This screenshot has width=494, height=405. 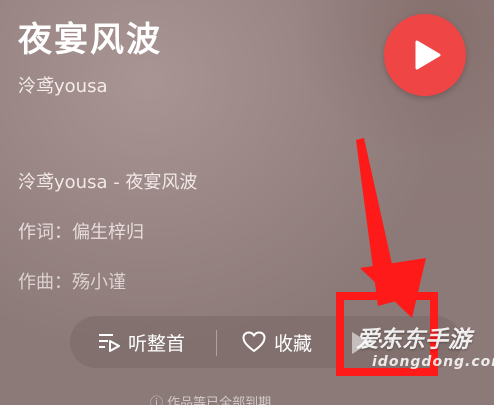 What do you see at coordinates (433, 362) in the screenshot?
I see `watermark-url: idongdong.com` at bounding box center [433, 362].